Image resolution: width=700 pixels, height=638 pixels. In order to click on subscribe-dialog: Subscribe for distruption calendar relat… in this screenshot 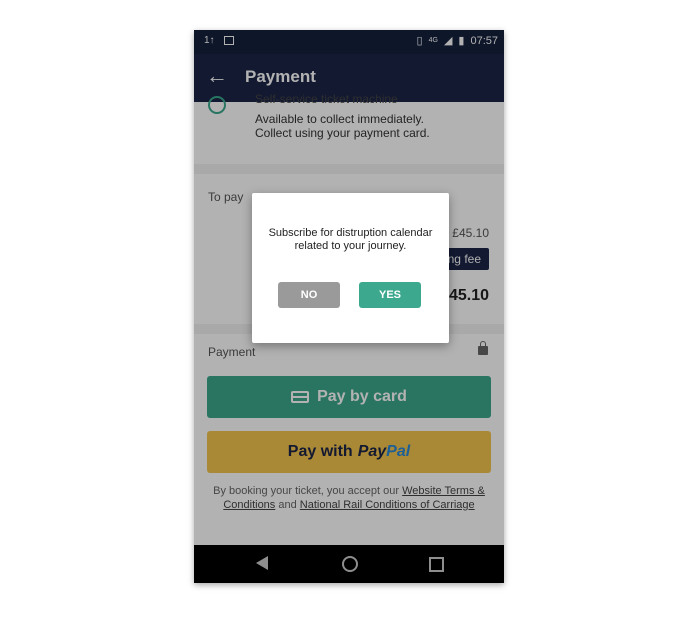, I will do `click(350, 268)`.